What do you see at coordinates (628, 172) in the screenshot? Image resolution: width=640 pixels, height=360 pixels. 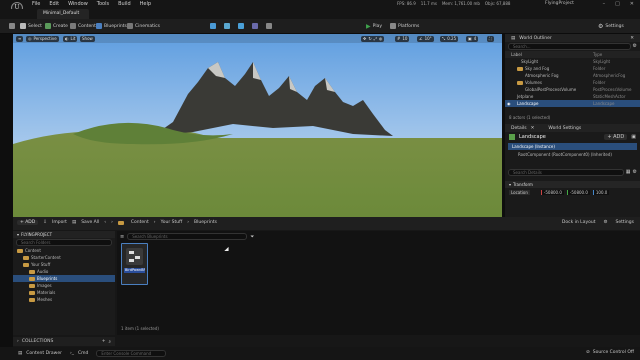 I see `details-view-icon: ▦` at bounding box center [628, 172].